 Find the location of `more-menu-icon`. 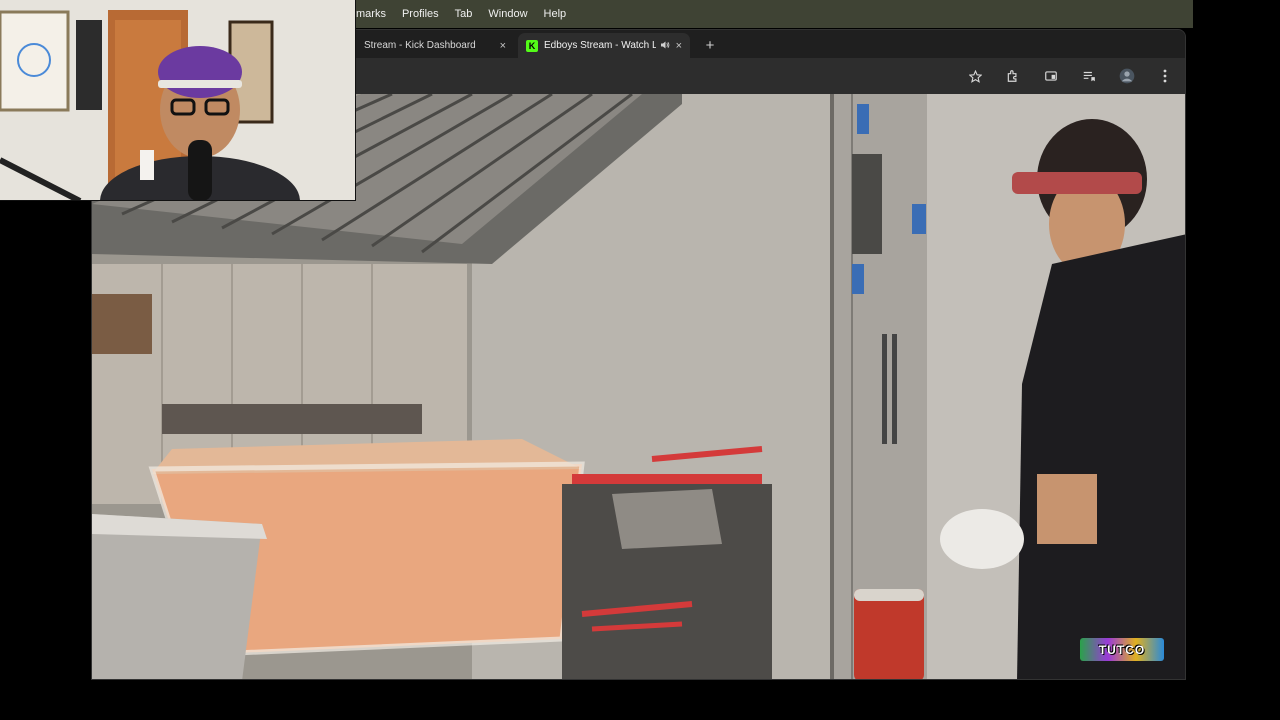

more-menu-icon is located at coordinates (1165, 76).